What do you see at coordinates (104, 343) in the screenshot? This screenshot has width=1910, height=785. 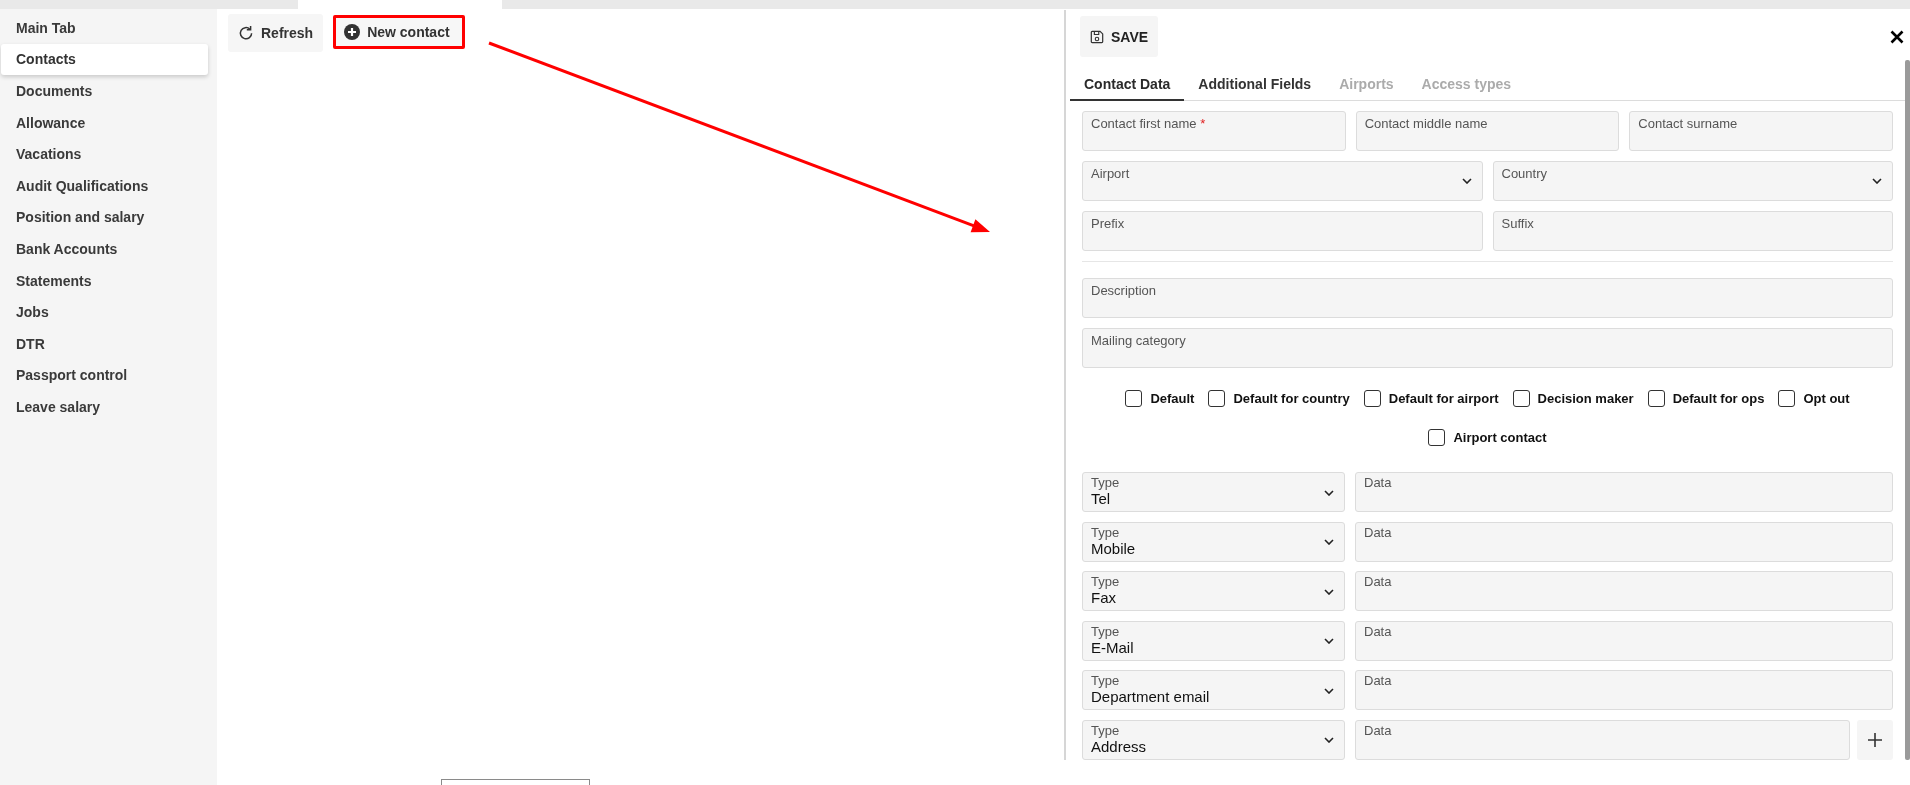 I see `sidebar-item: DTR` at bounding box center [104, 343].